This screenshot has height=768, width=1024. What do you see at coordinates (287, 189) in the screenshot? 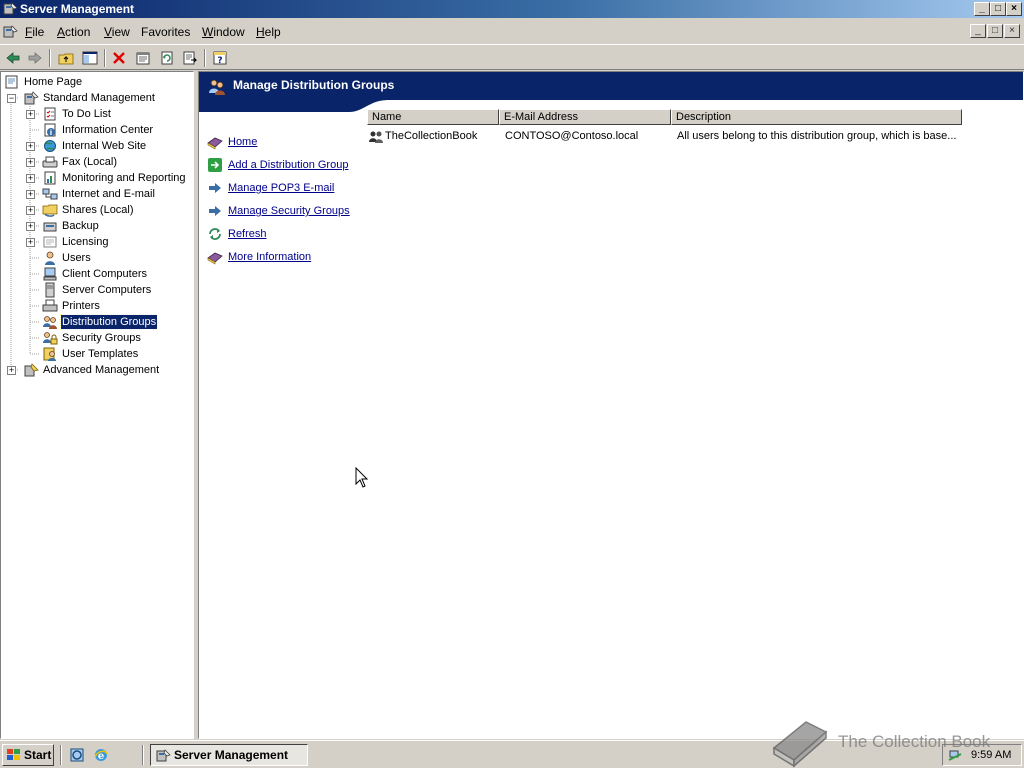
I see `task-manage-pop3-email: Manage POP3 E-mail` at bounding box center [287, 189].